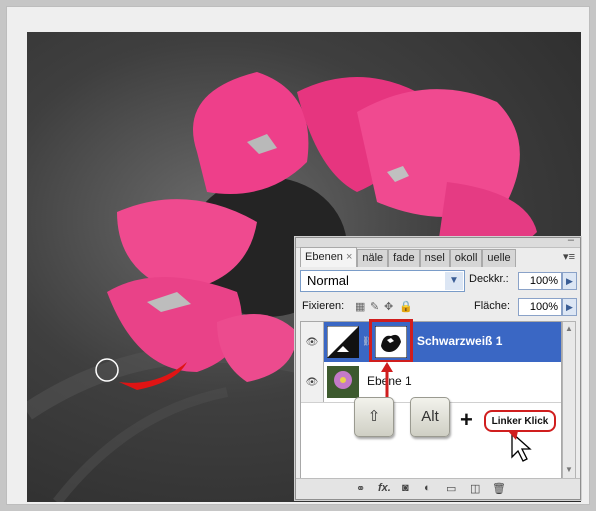  What do you see at coordinates (459, 341) in the screenshot?
I see `layer-name: Schwarzweiß 1` at bounding box center [459, 341].